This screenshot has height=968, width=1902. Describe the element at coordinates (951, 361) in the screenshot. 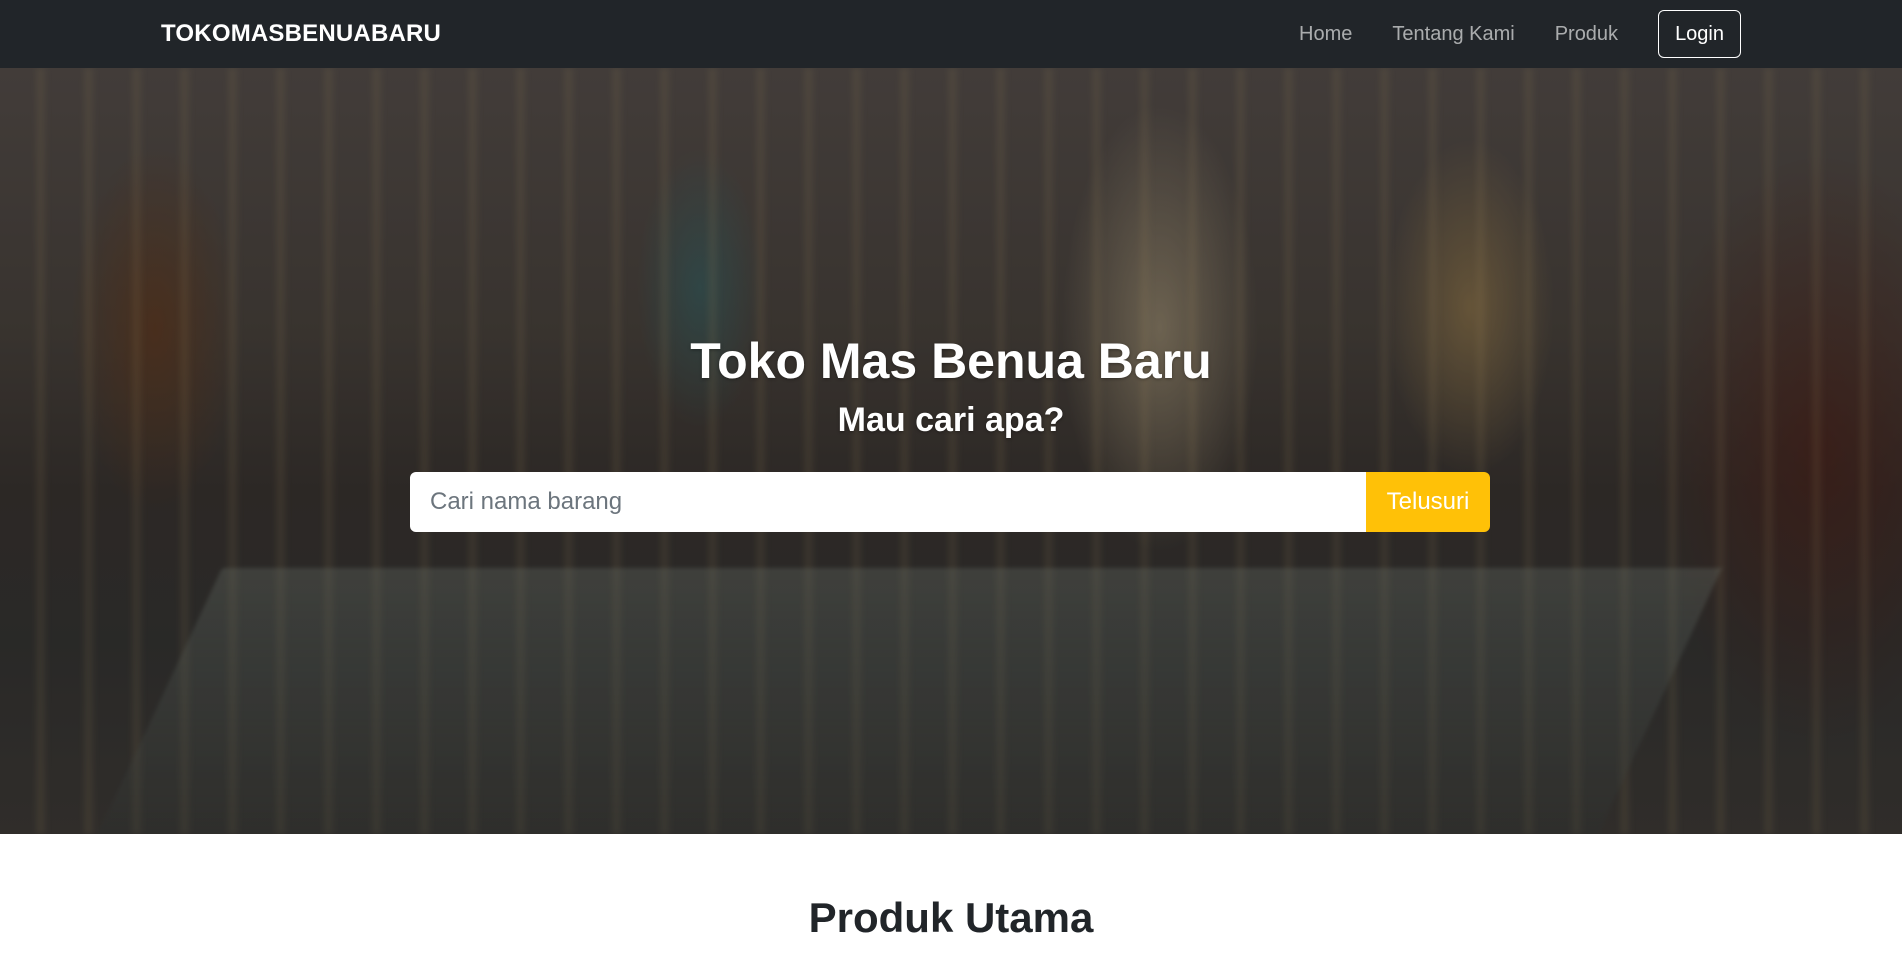

I see `hero-title: Toko Mas Benua Baru` at that location.